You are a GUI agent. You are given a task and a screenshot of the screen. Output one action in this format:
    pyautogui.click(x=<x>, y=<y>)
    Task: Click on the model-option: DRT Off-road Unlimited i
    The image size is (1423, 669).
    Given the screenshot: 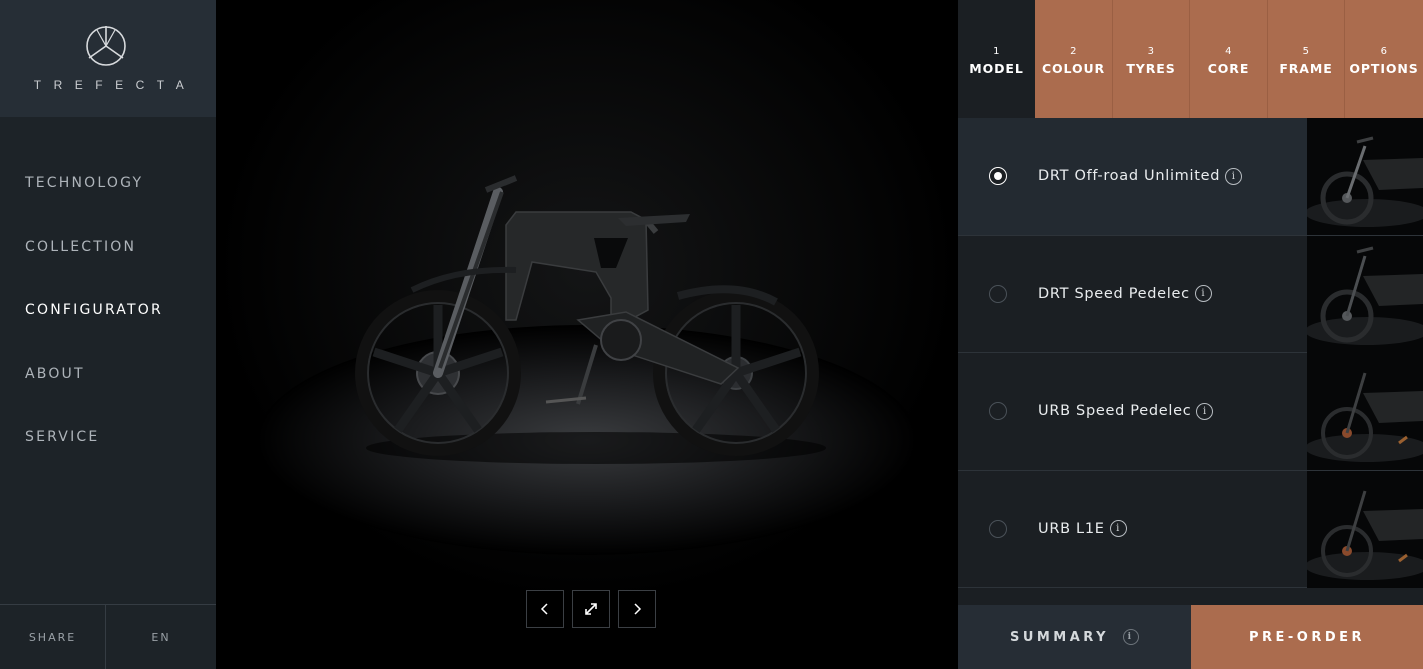 What is the action you would take?
    pyautogui.click(x=1190, y=177)
    